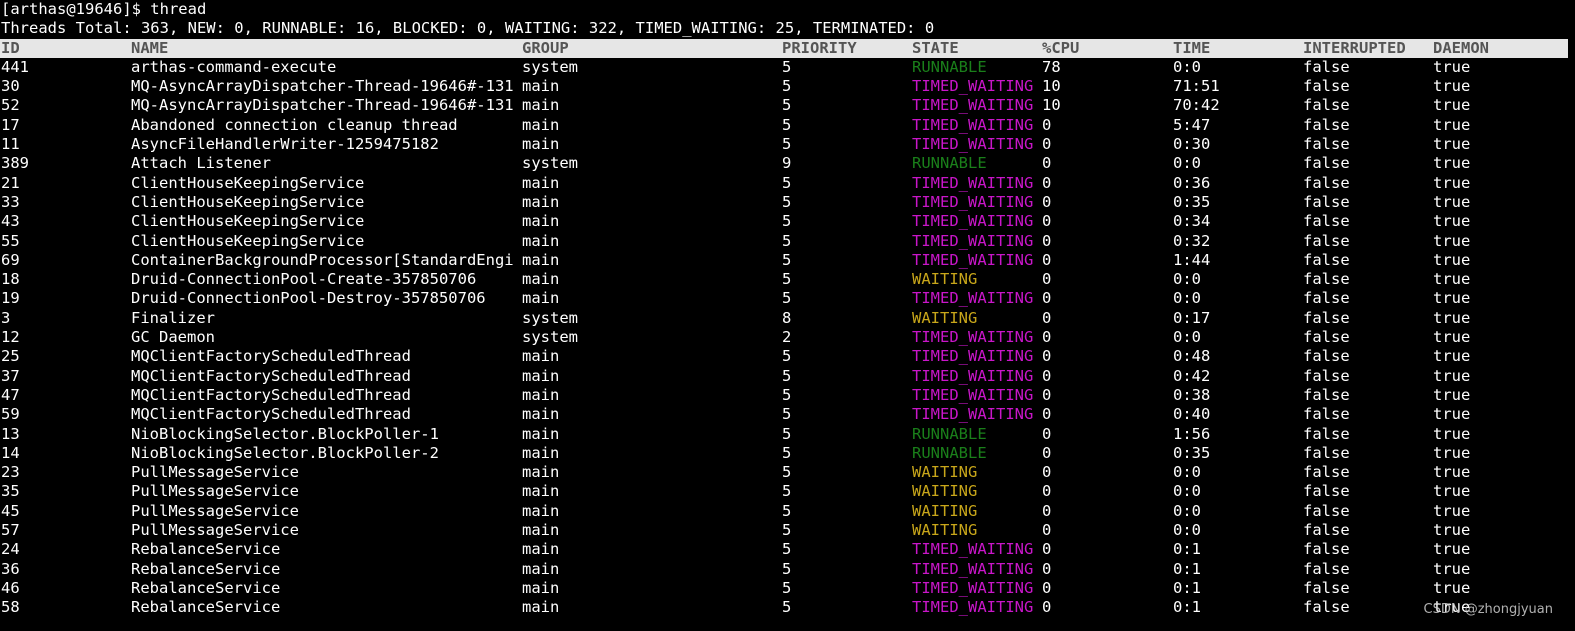 The height and width of the screenshot is (631, 1575). Describe the element at coordinates (1192, 182) in the screenshot. I see `cell-time: 0:36` at that location.